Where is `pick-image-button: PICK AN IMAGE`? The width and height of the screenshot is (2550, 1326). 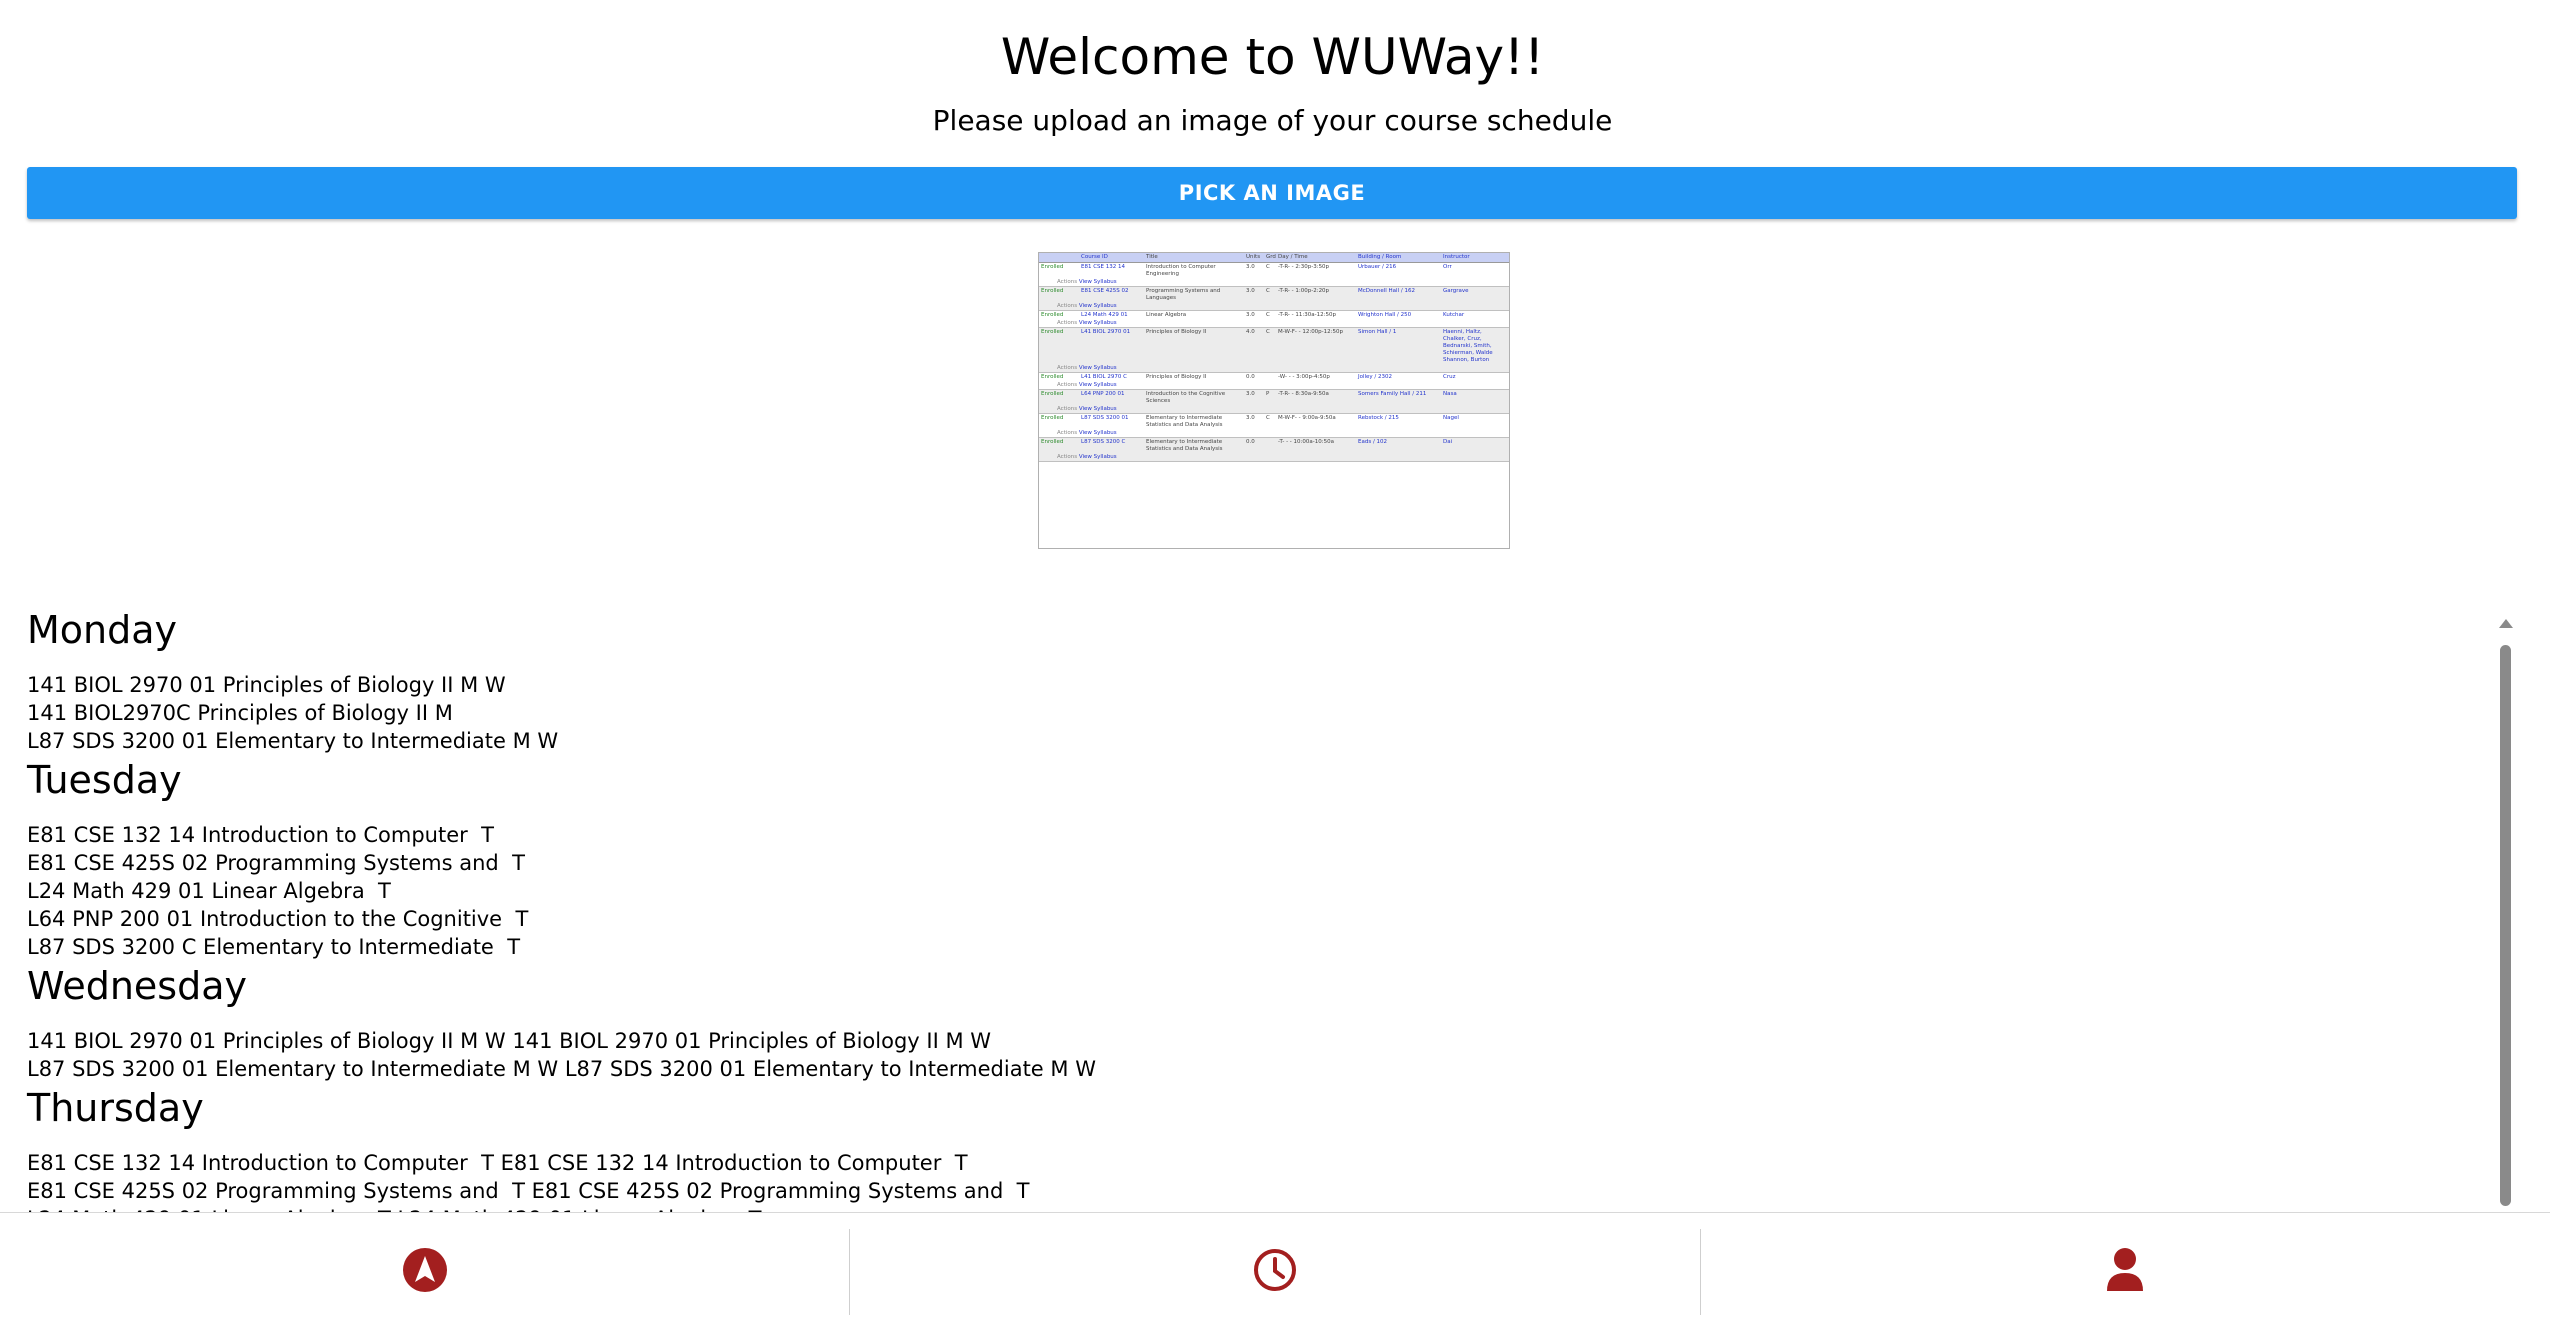
pick-image-button: PICK AN IMAGE is located at coordinates (1272, 193).